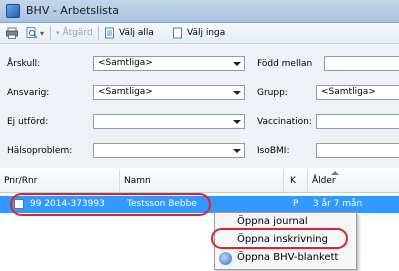 This screenshot has width=399, height=271. What do you see at coordinates (73, 10) in the screenshot?
I see `window-title: BHV - Arbetslista` at bounding box center [73, 10].